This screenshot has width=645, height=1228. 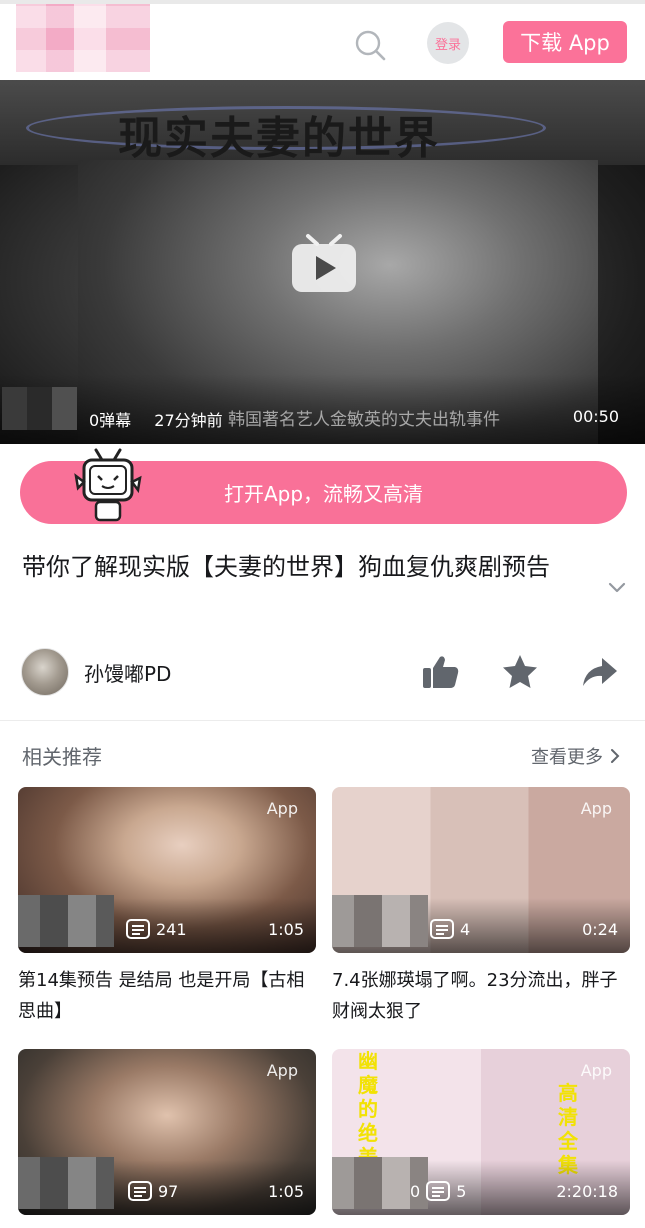 I want to click on card-thumbnail: 幽魔的绝美女 高清全集 App 0 5 2:20:18, so click(x=481, y=1132).